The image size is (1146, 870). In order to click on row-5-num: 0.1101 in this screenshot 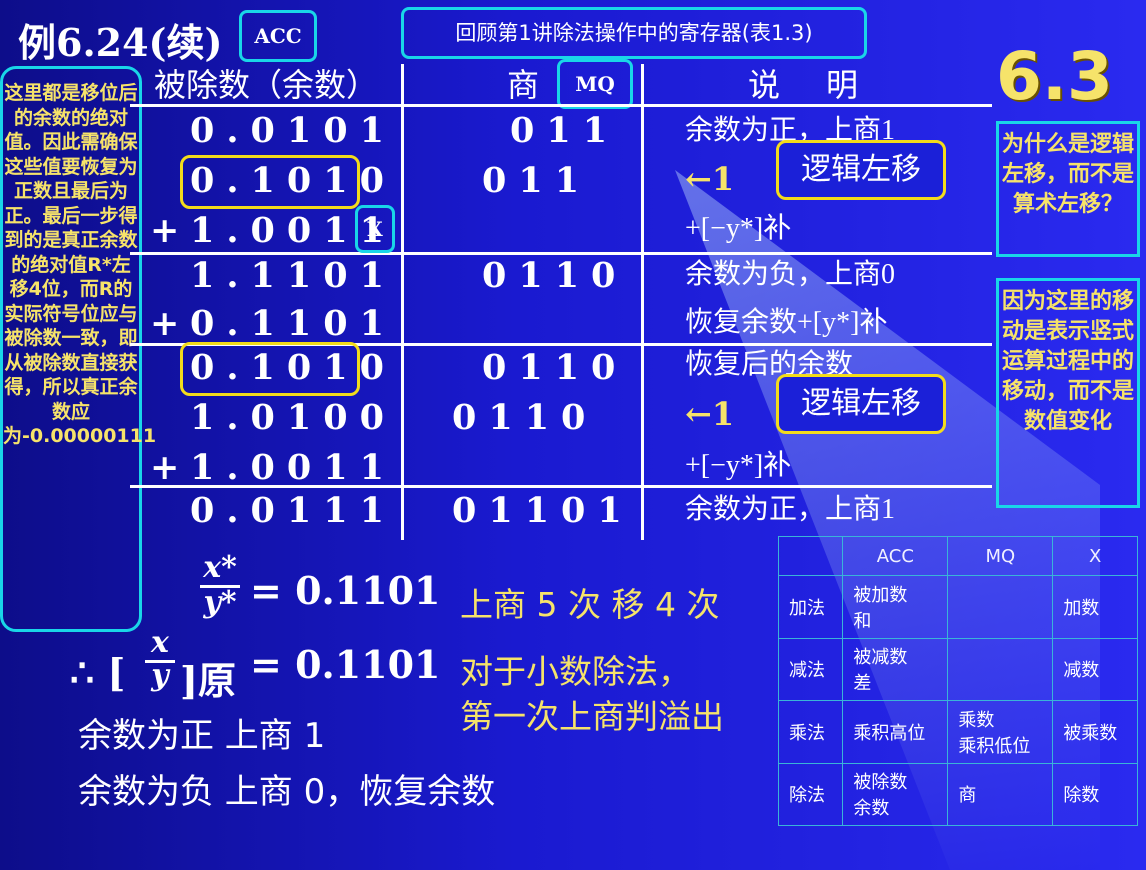, I will do `click(293, 323)`.